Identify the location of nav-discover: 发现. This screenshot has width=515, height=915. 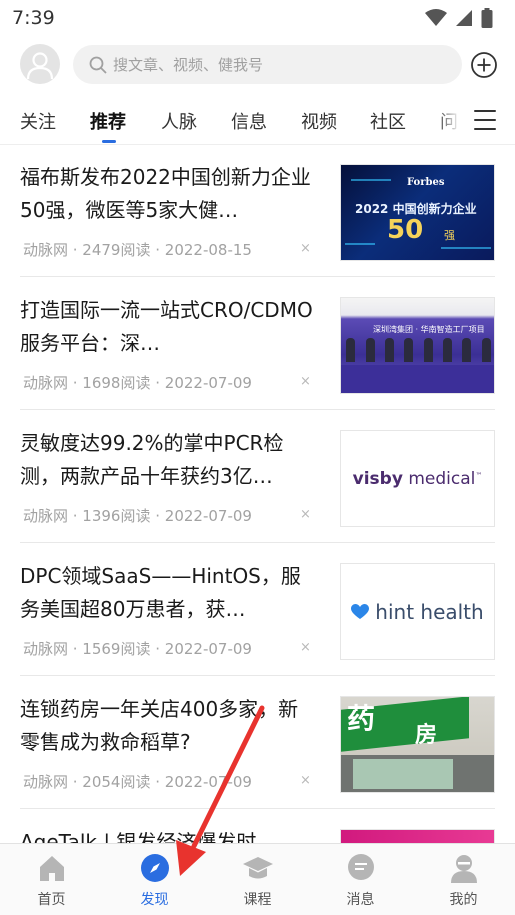
(154, 879).